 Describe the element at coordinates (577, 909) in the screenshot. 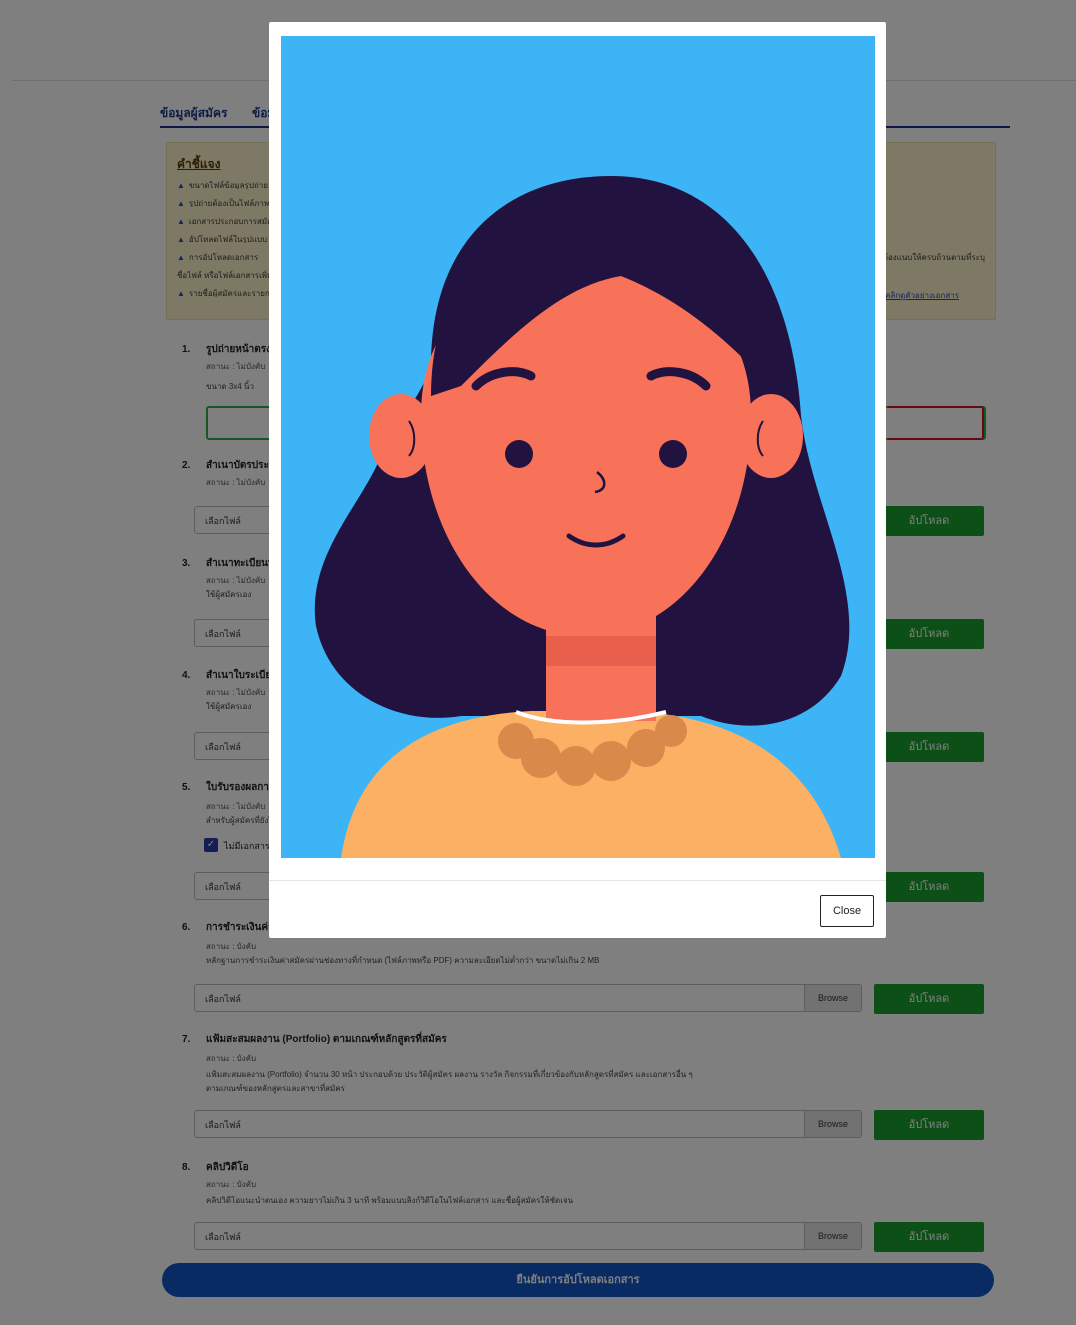

I see `modal-footer` at that location.